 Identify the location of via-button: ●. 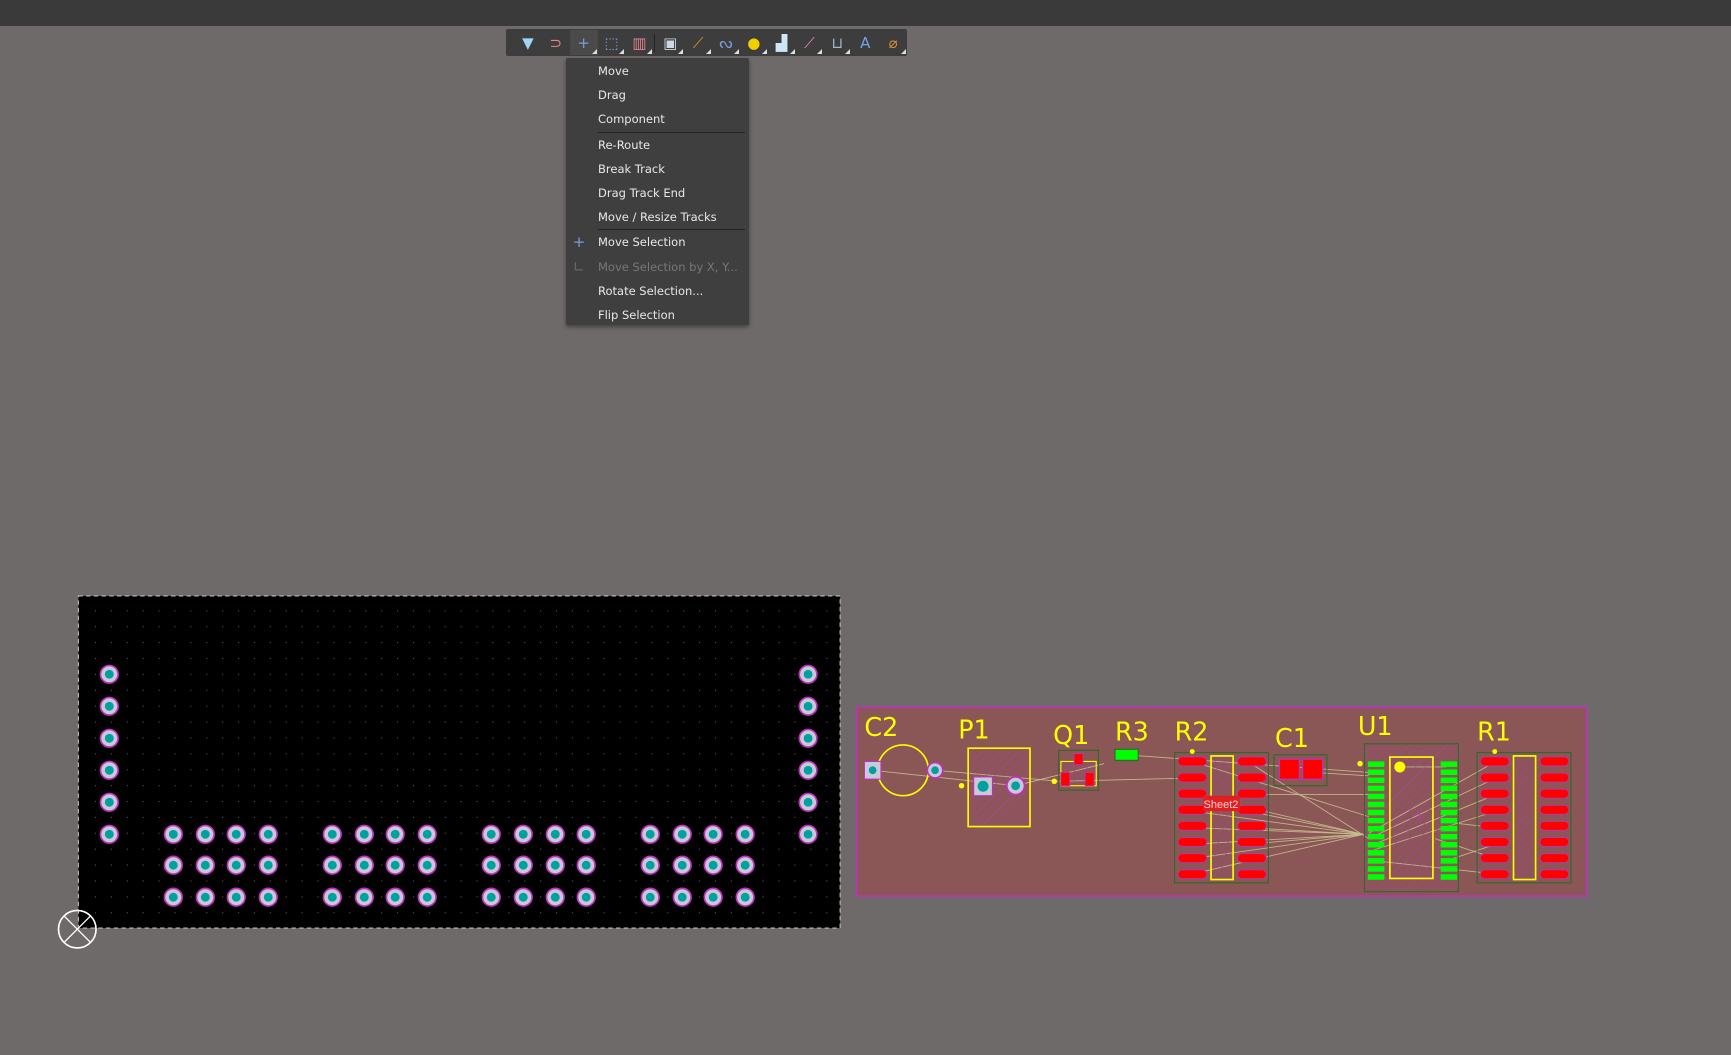
(754, 42).